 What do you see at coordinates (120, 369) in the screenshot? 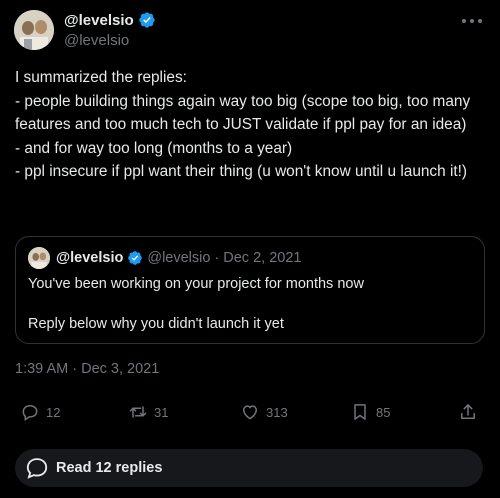
I see `timestamp-date-link: Dec 3, 2021` at bounding box center [120, 369].